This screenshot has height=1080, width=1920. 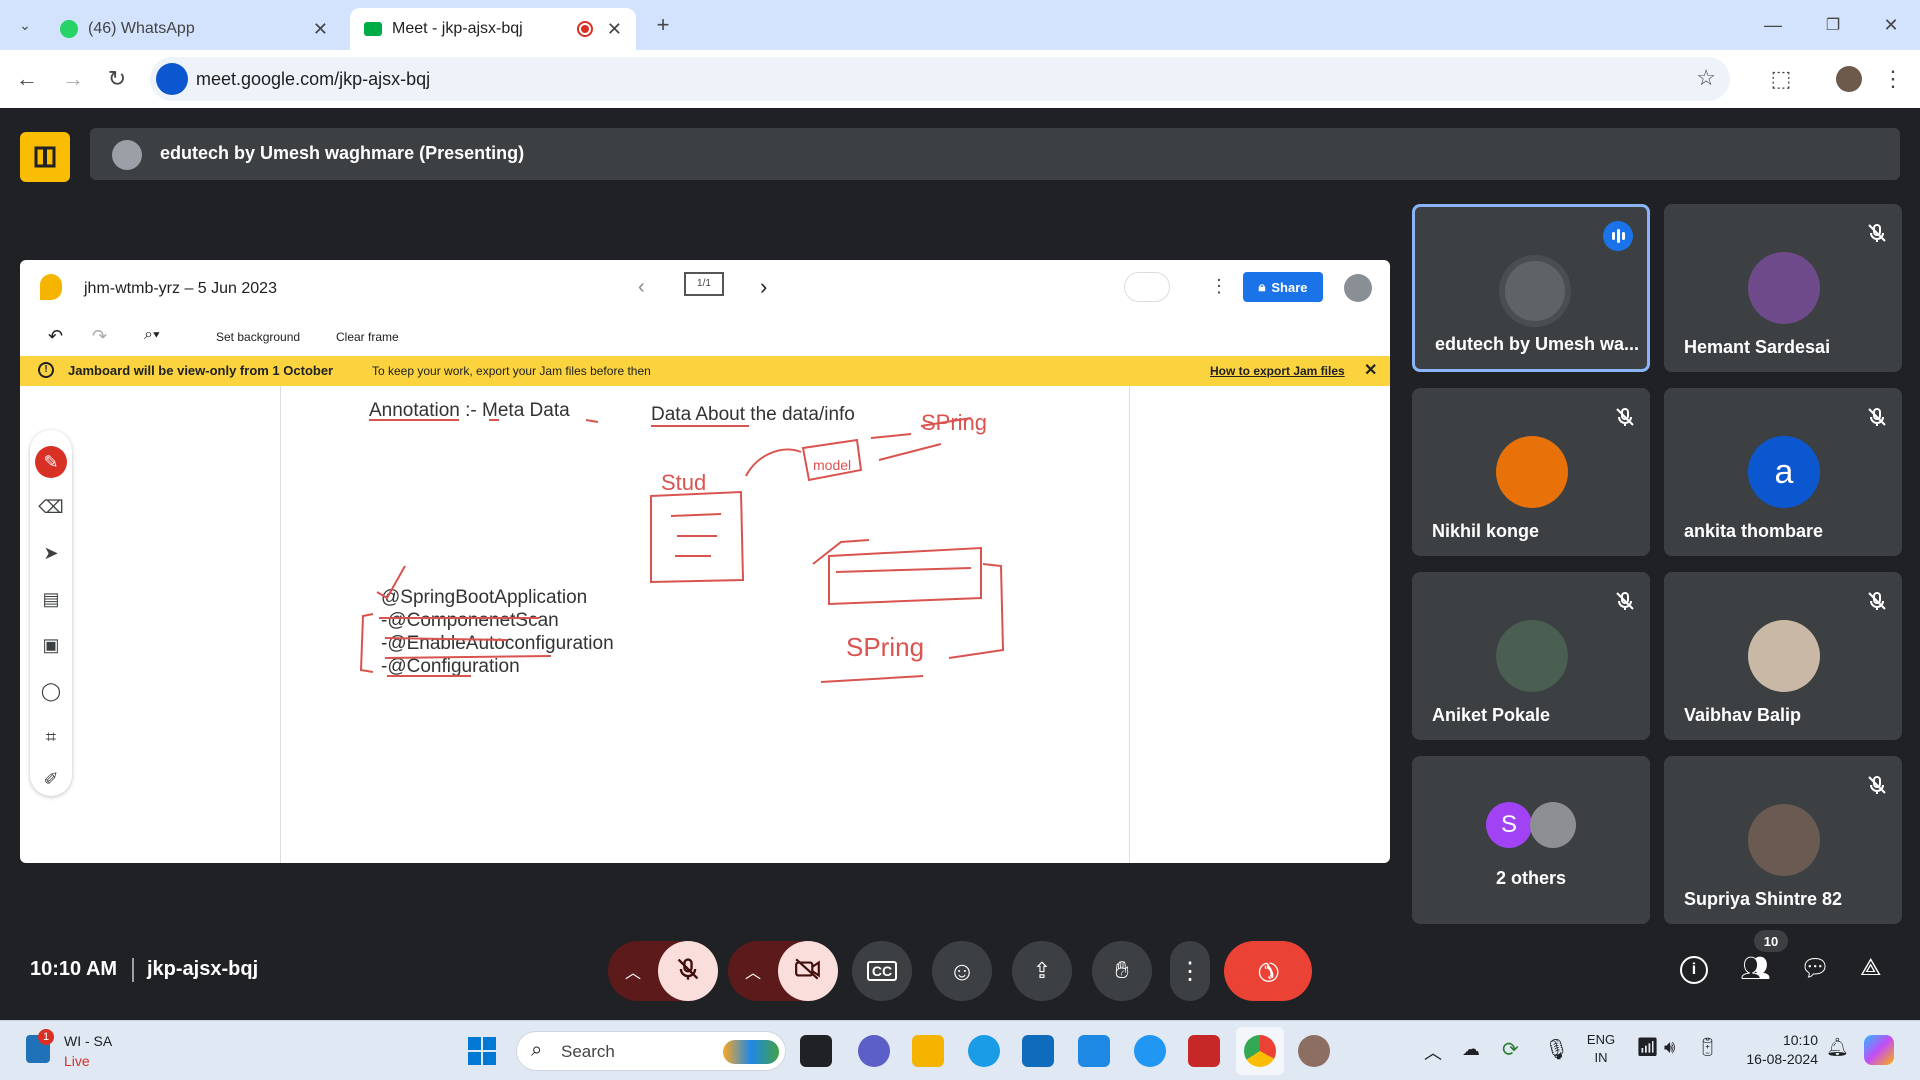 What do you see at coordinates (1783, 656) in the screenshot?
I see `participant-tile: Vaibhav Balip` at bounding box center [1783, 656].